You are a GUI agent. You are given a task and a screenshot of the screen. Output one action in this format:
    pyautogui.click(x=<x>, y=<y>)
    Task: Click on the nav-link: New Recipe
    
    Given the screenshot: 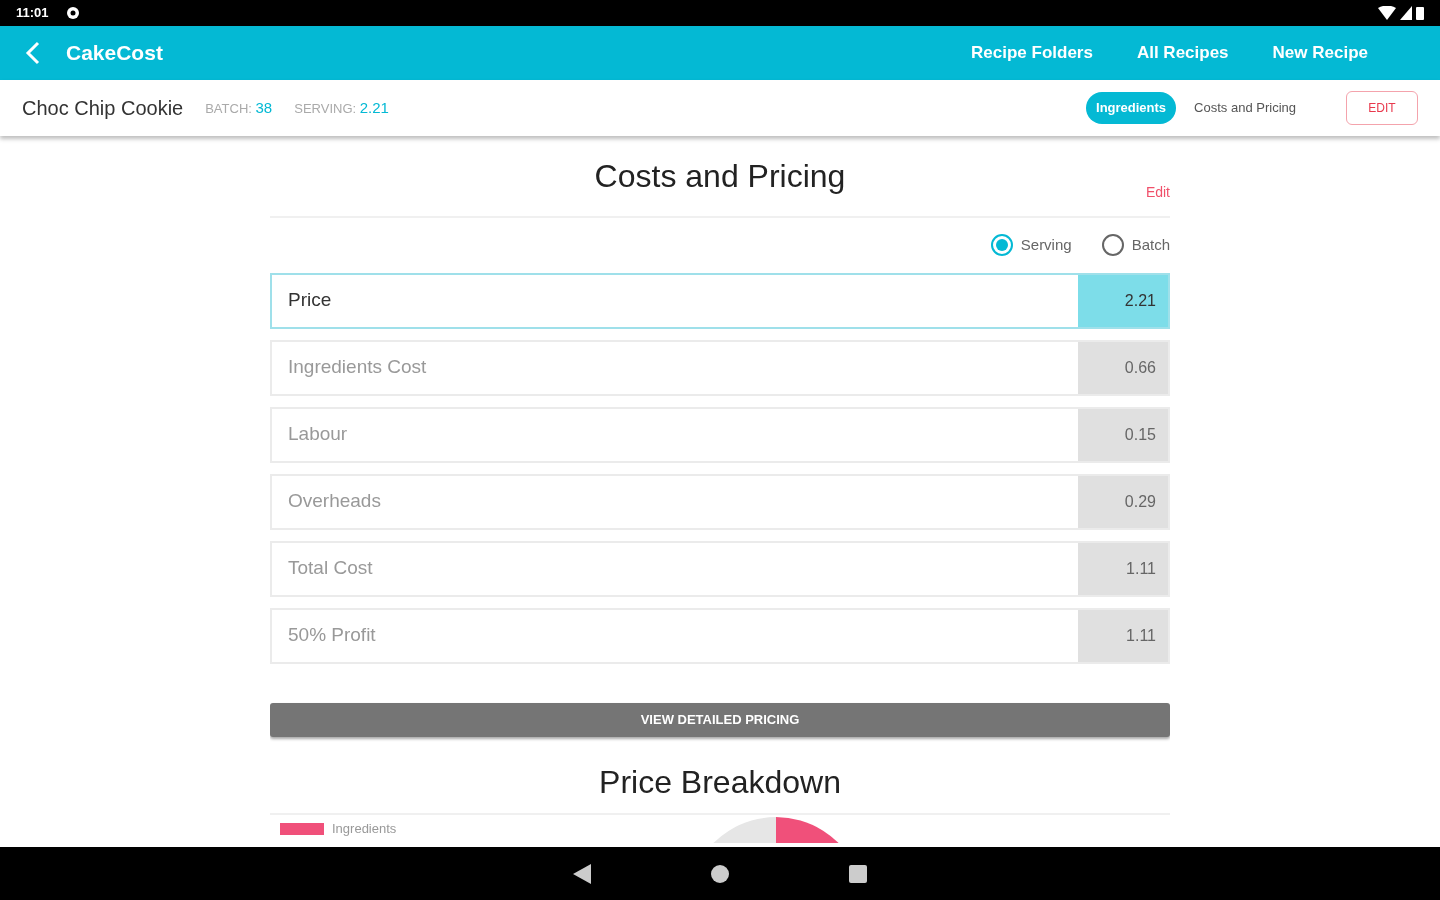 What is the action you would take?
    pyautogui.click(x=1320, y=53)
    